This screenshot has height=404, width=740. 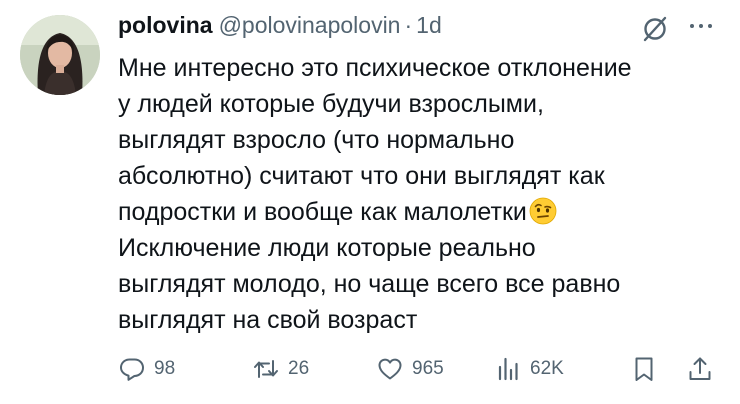 I want to click on tweet-text-line-with-emoji: подростки и вообще как малолетки, so click(x=424, y=212).